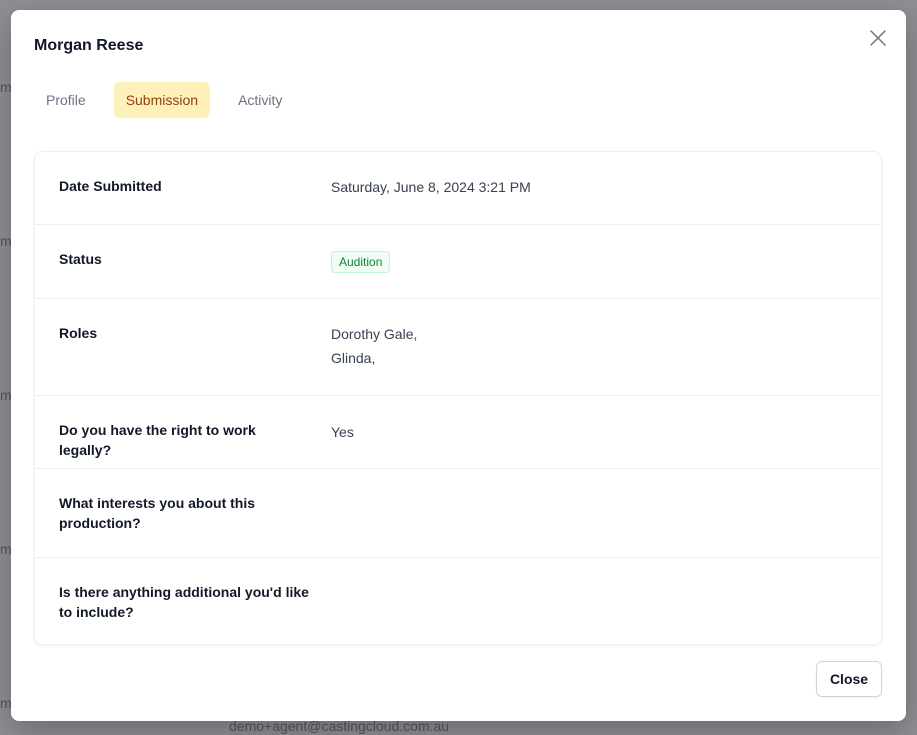 The image size is (917, 735). I want to click on close-icon, so click(878, 38).